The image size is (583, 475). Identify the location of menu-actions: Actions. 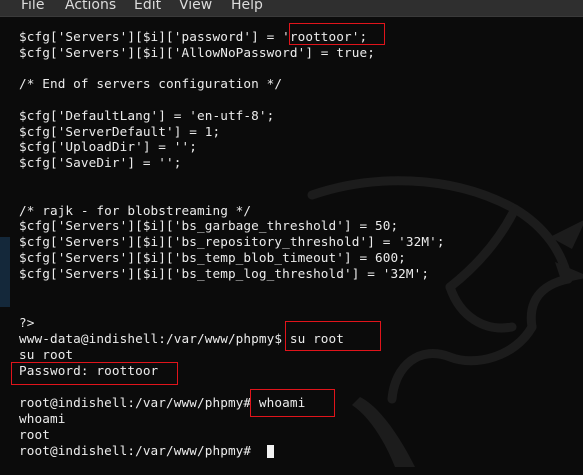
(90, 6).